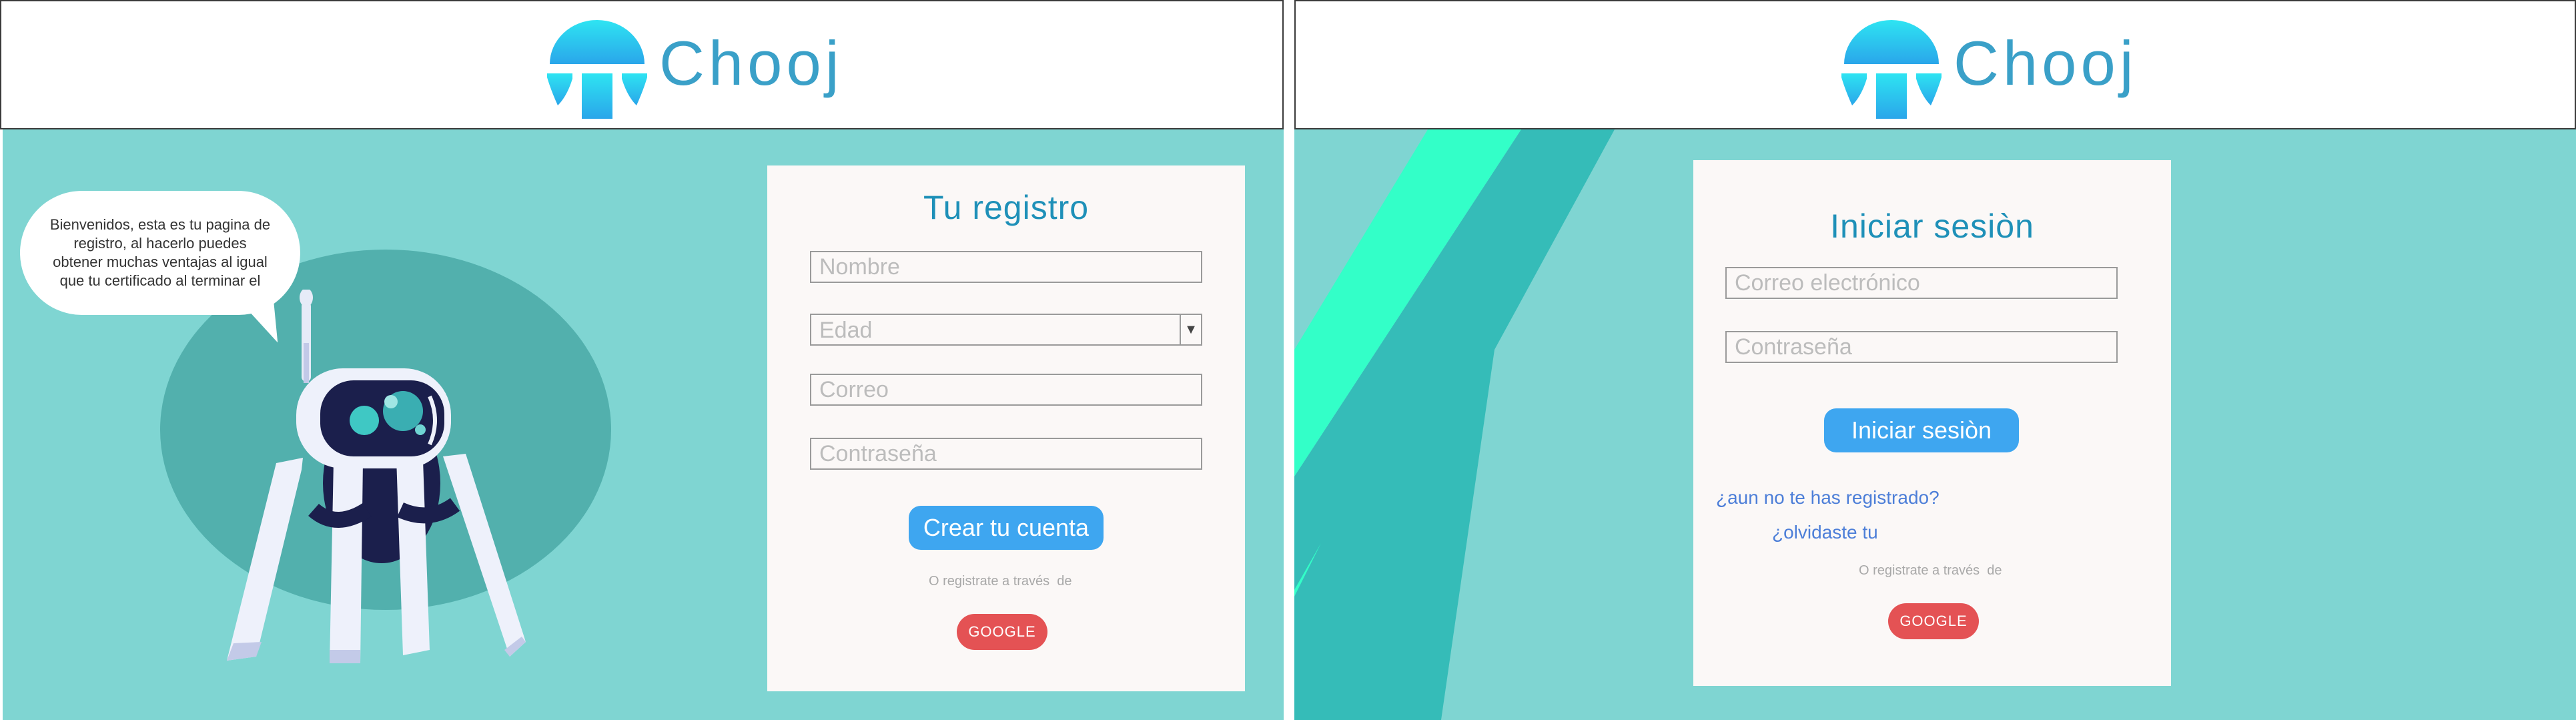 The width and height of the screenshot is (2576, 720). Describe the element at coordinates (1006, 528) in the screenshot. I see `create-account-button: Crear tu cuenta` at that location.